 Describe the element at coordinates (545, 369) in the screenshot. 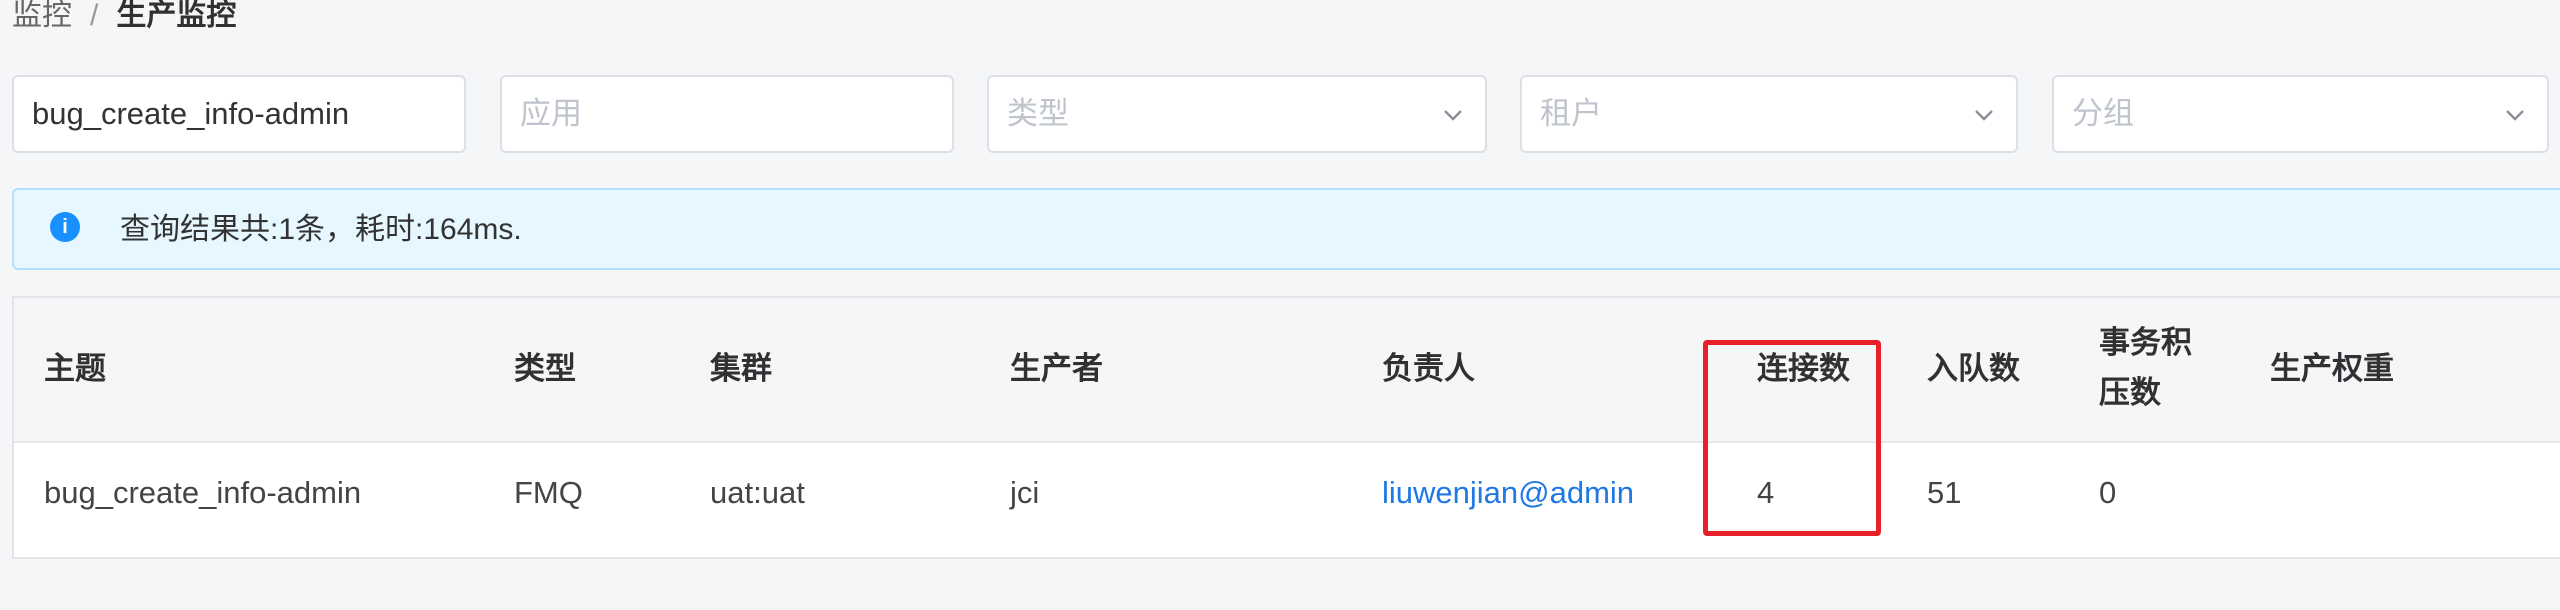

I see `header-type: 类型` at that location.